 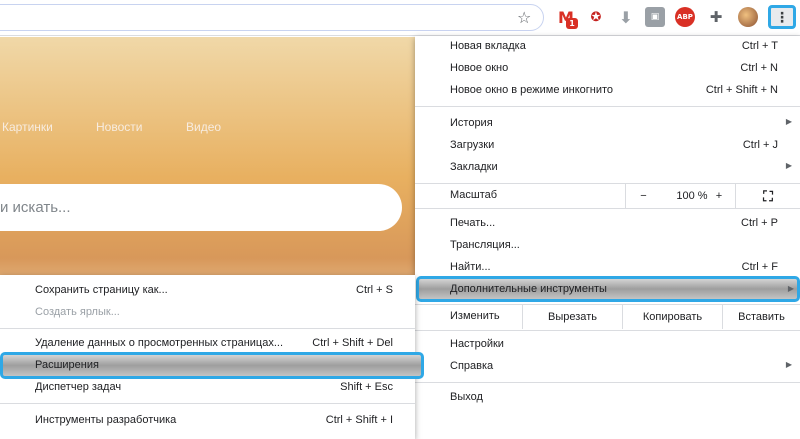 I want to click on browser-toolbar: ☆ M1 ✪ ⬇ ▣ ABP ✚ ⋮, so click(x=400, y=18).